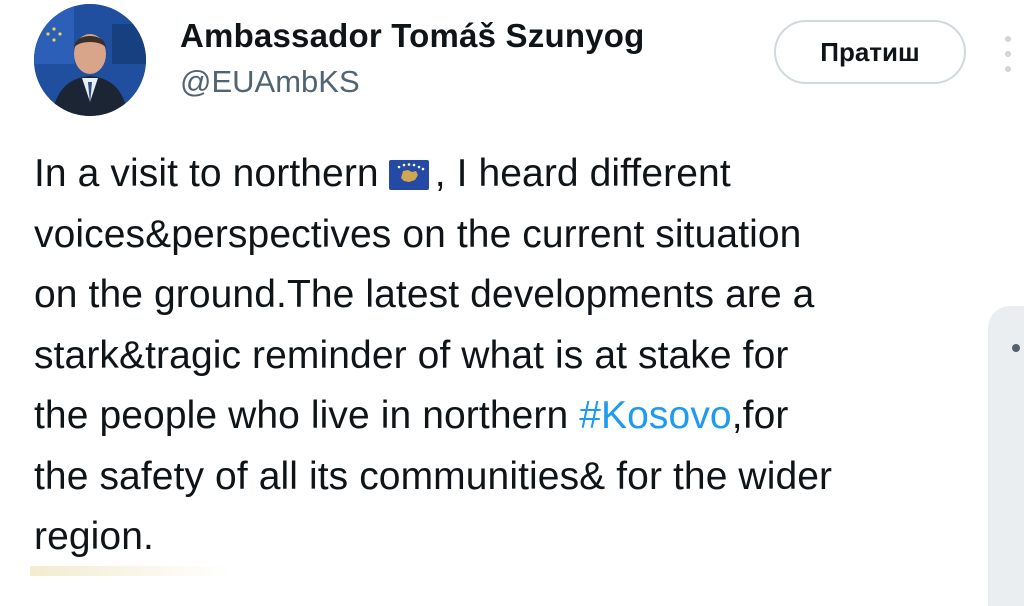 This screenshot has width=1024, height=606. I want to click on hashtag-link: #Kosovo, so click(655, 415).